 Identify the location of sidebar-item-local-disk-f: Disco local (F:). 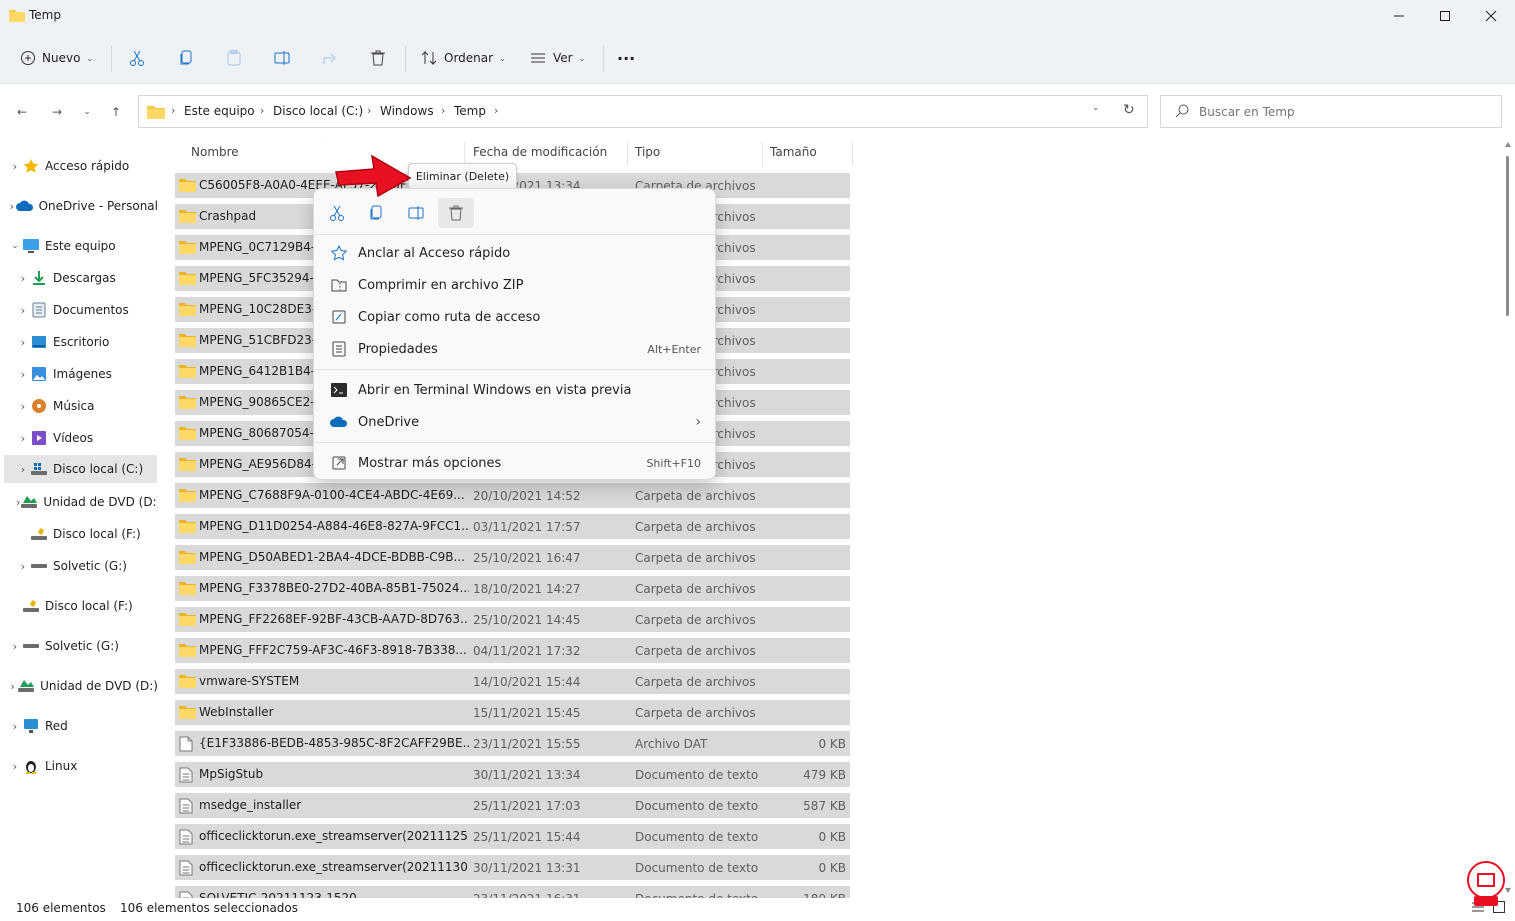
(87, 534).